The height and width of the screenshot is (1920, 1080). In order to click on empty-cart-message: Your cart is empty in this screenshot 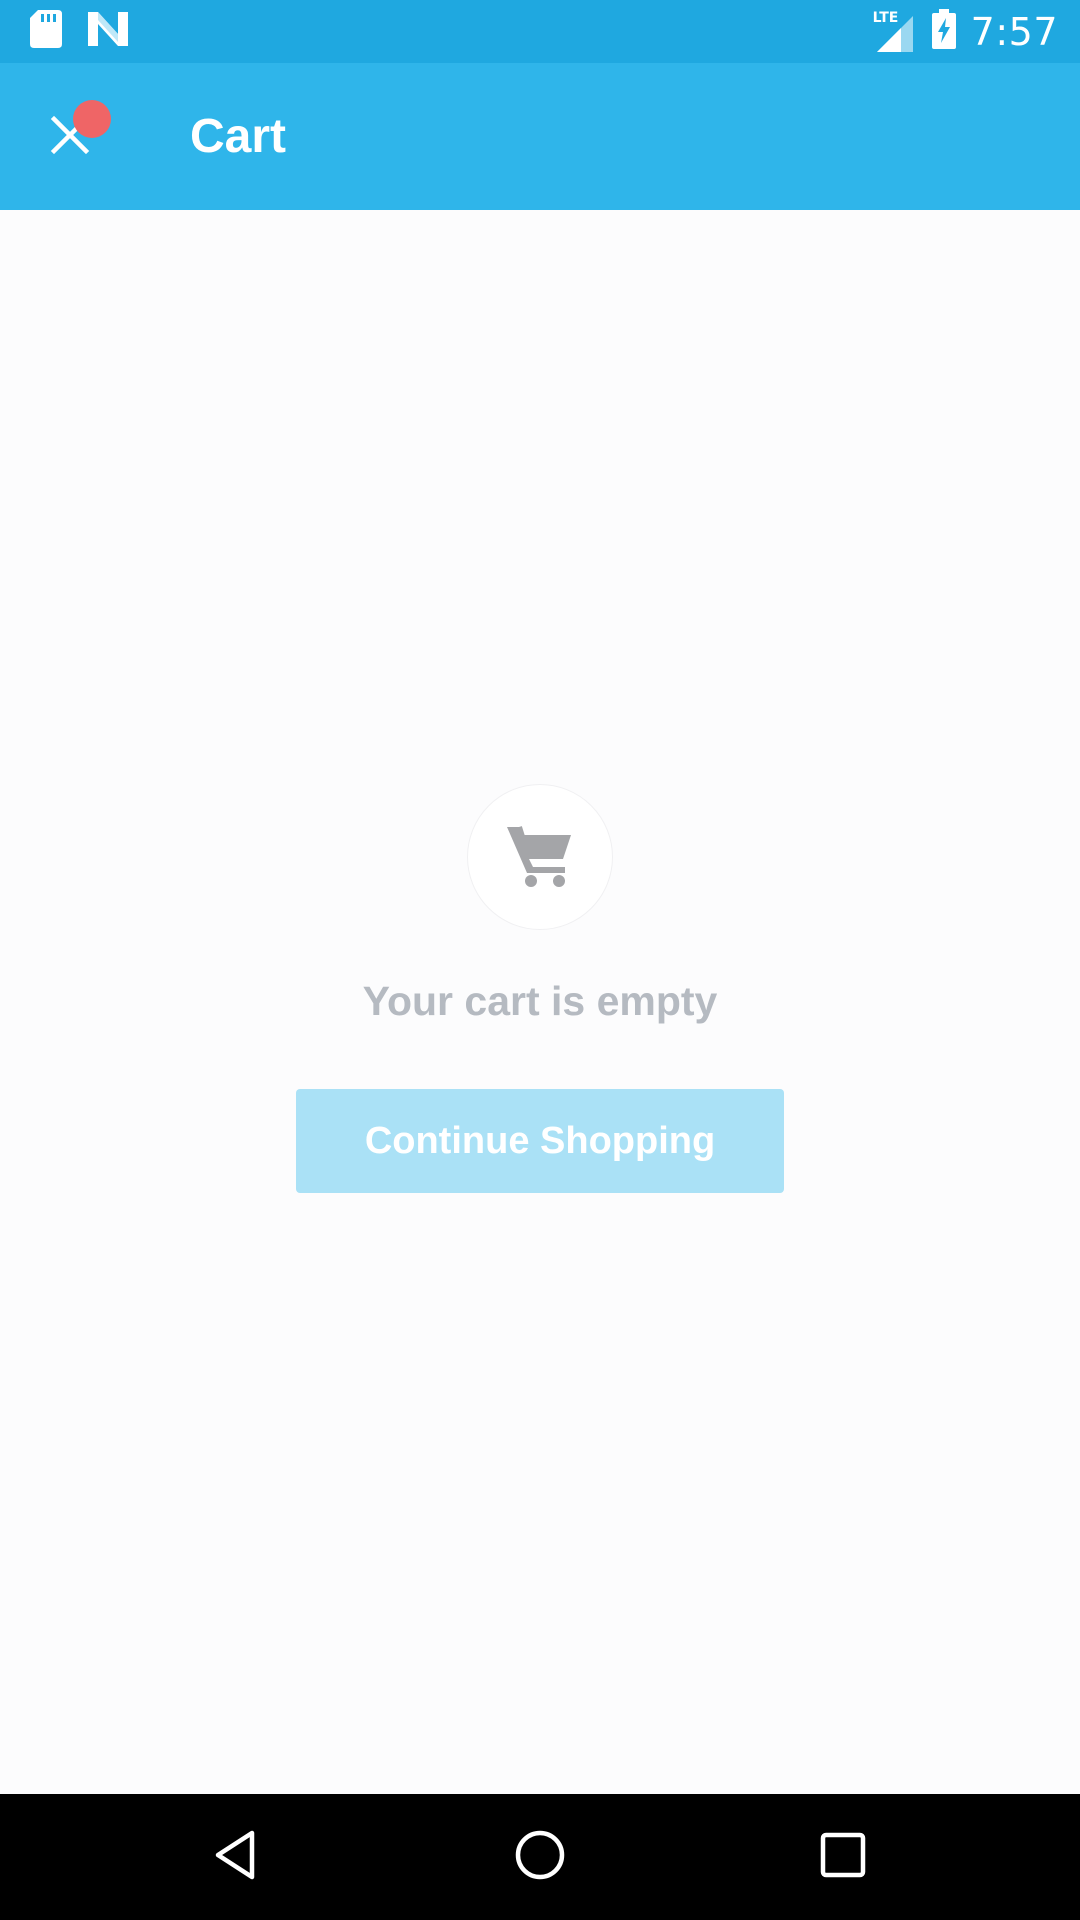, I will do `click(540, 1001)`.